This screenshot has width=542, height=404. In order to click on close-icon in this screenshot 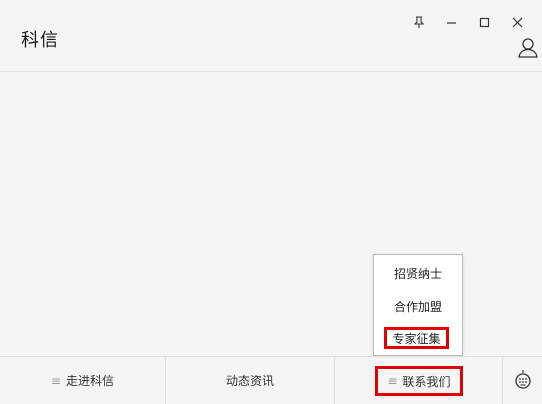, I will do `click(517, 22)`.